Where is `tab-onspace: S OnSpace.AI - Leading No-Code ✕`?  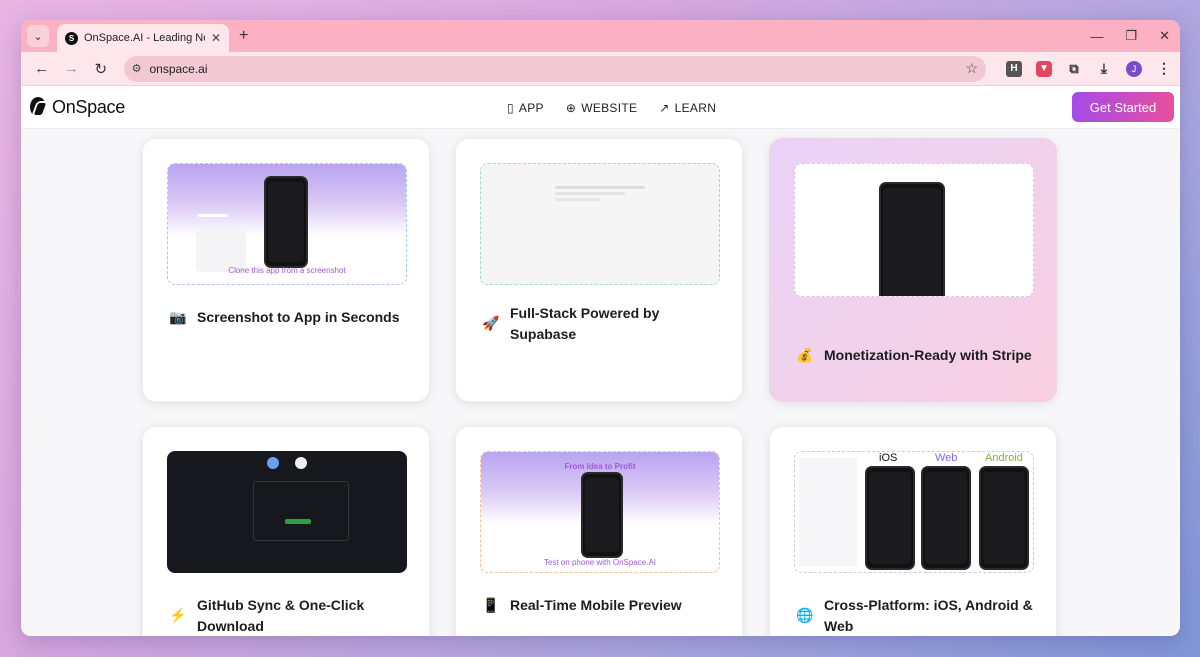 tab-onspace: S OnSpace.AI - Leading No-Code ✕ is located at coordinates (143, 38).